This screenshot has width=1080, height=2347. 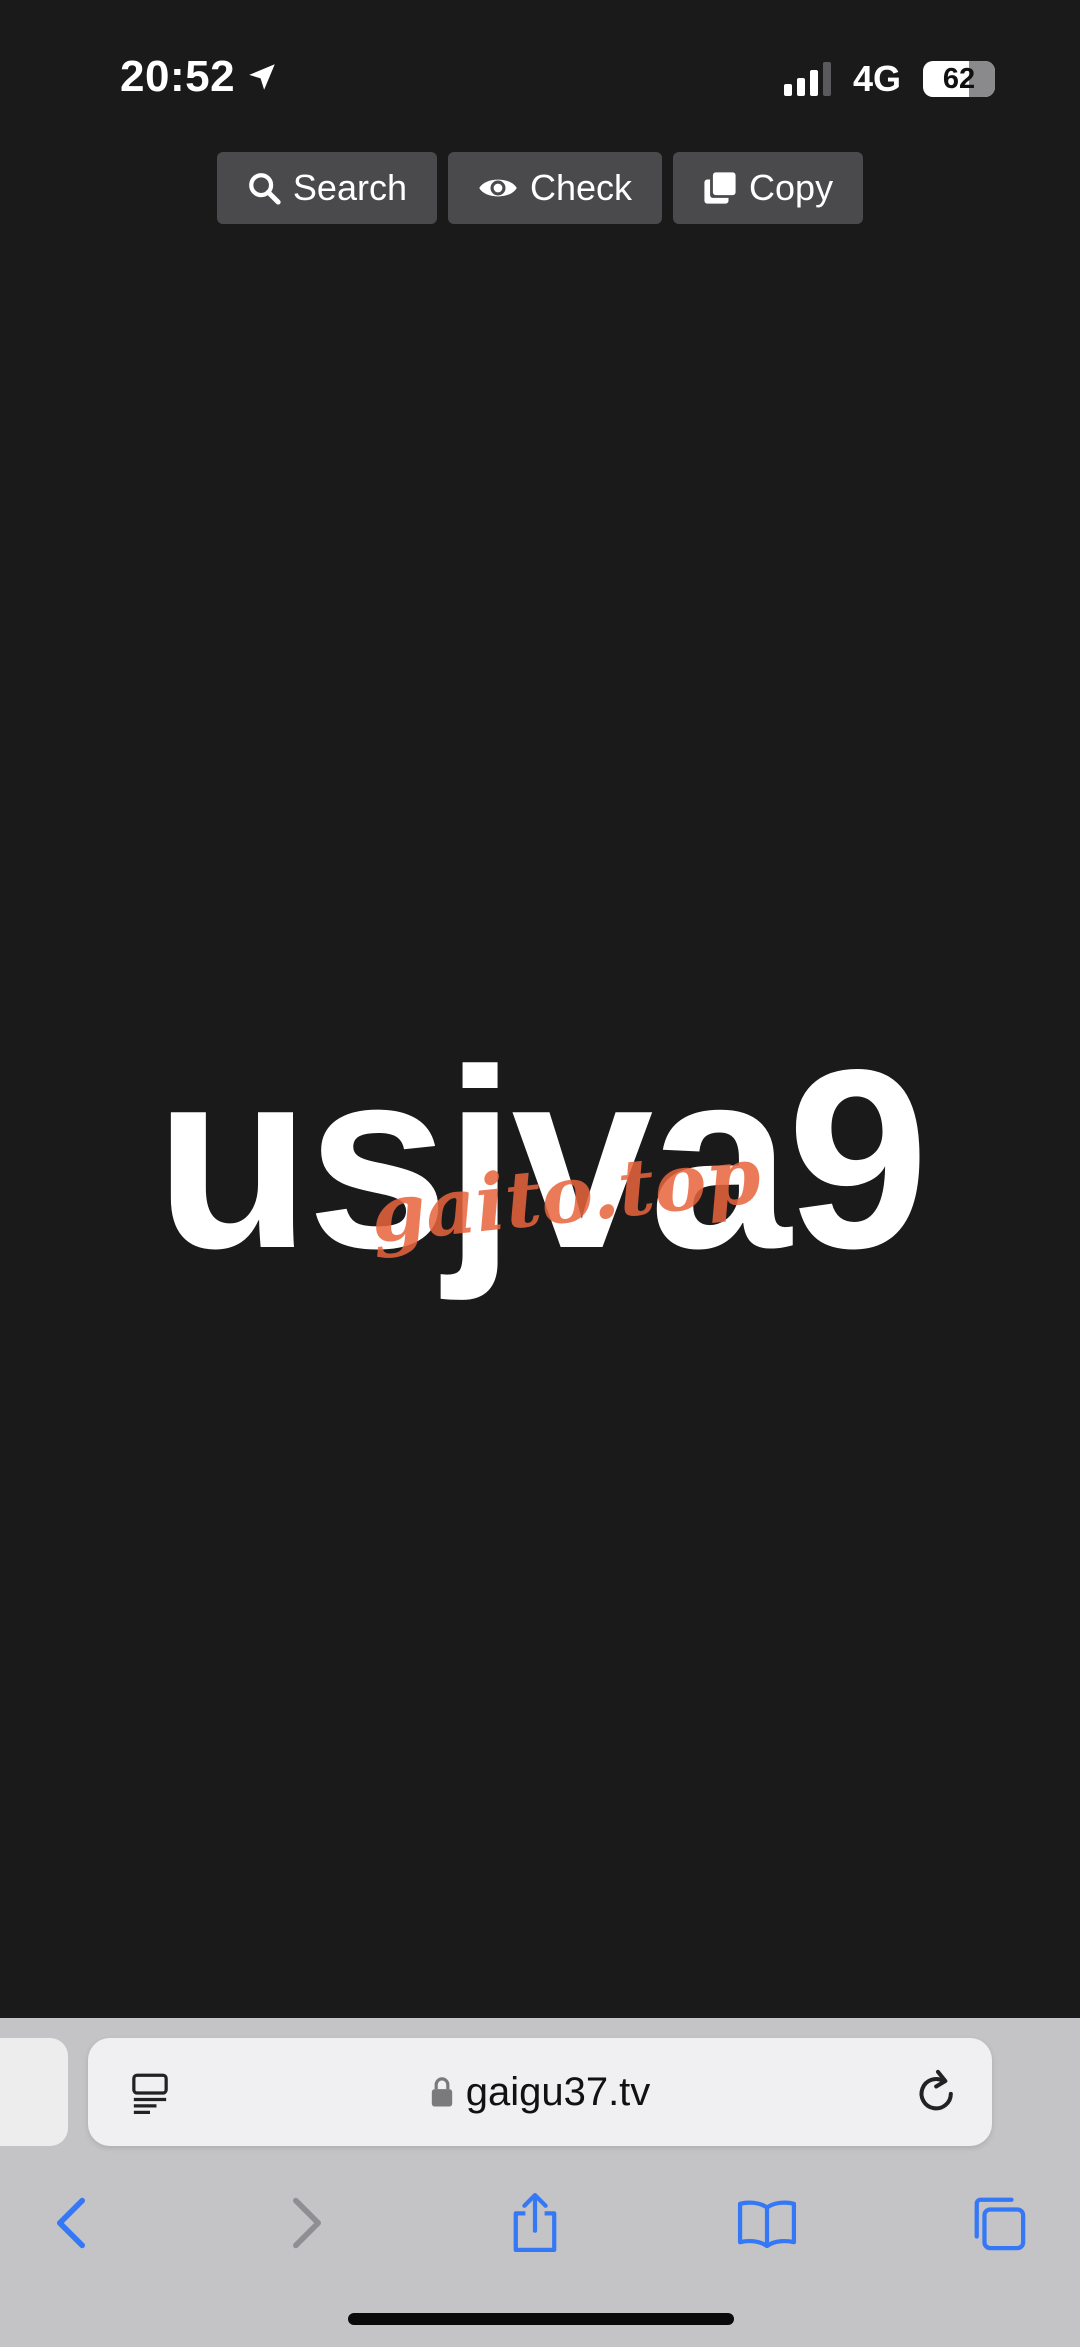 I want to click on bookmarks-button, so click(x=767, y=2223).